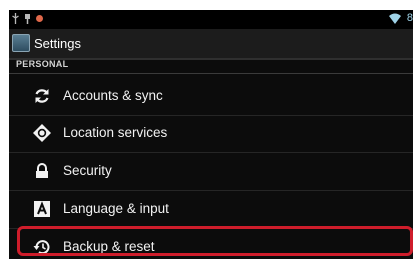 The image size is (413, 259). Describe the element at coordinates (42, 133) in the screenshot. I see `location-target-icon` at that location.